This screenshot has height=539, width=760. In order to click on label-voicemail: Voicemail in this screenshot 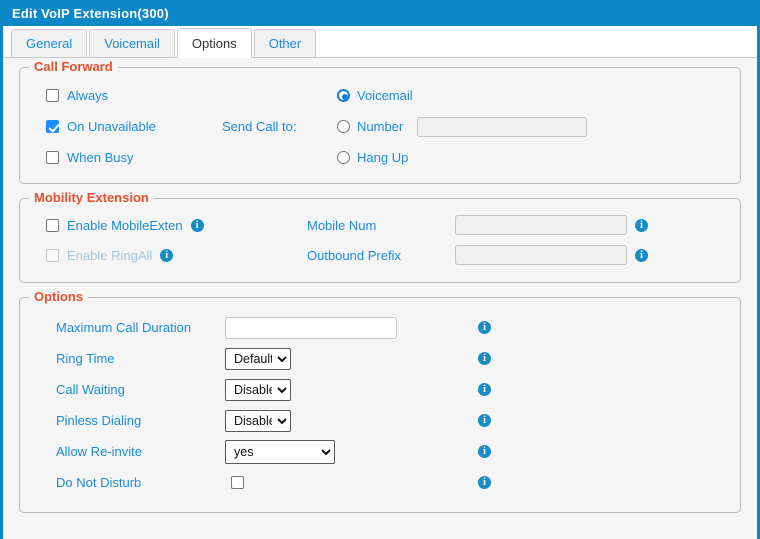, I will do `click(385, 95)`.